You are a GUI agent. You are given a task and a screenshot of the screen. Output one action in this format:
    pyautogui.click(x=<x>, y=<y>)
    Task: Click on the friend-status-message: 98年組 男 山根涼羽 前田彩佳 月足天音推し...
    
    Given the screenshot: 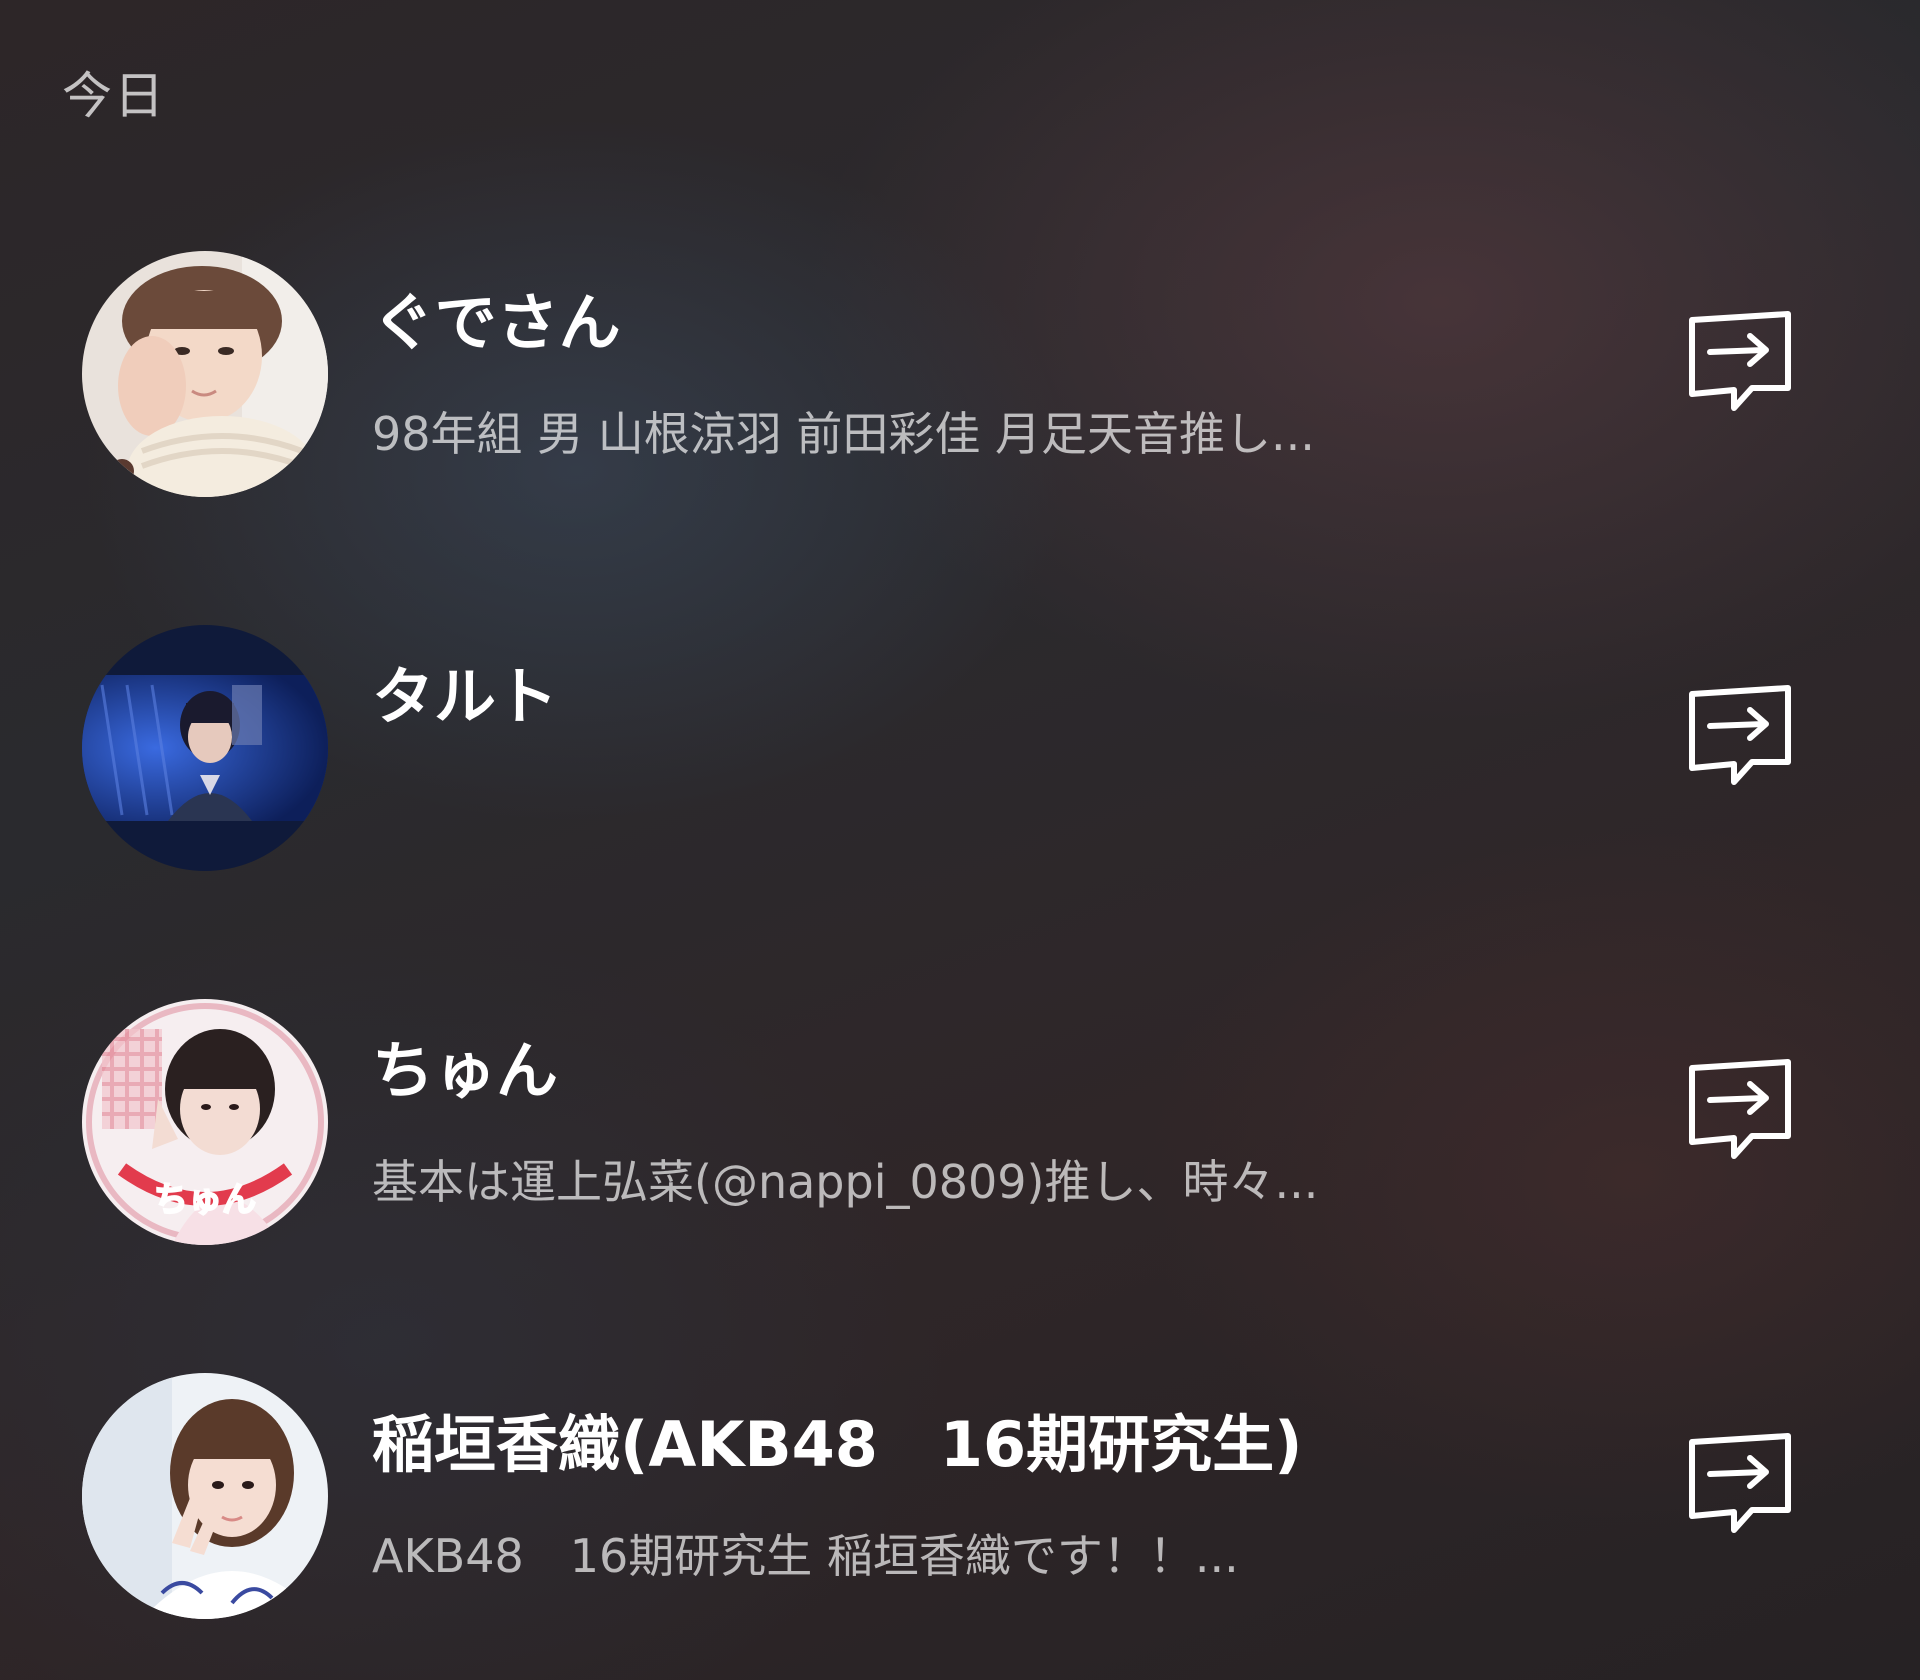 What is the action you would take?
    pyautogui.click(x=843, y=434)
    